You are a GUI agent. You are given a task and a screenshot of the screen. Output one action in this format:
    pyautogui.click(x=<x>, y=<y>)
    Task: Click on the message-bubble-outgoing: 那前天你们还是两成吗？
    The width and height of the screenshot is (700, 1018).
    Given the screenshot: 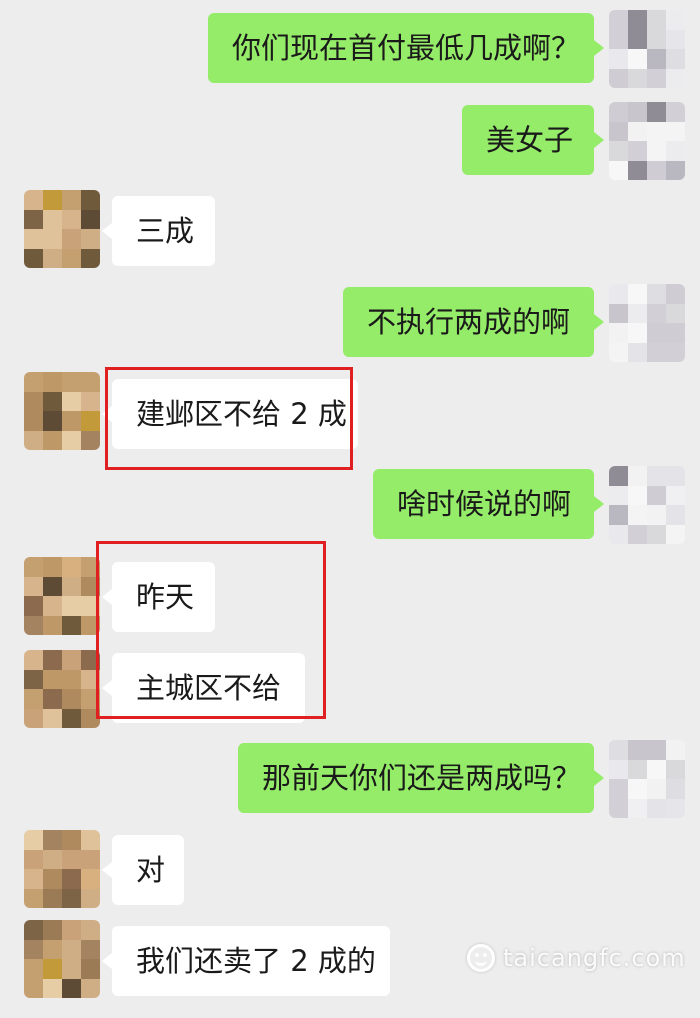 What is the action you would take?
    pyautogui.click(x=421, y=778)
    